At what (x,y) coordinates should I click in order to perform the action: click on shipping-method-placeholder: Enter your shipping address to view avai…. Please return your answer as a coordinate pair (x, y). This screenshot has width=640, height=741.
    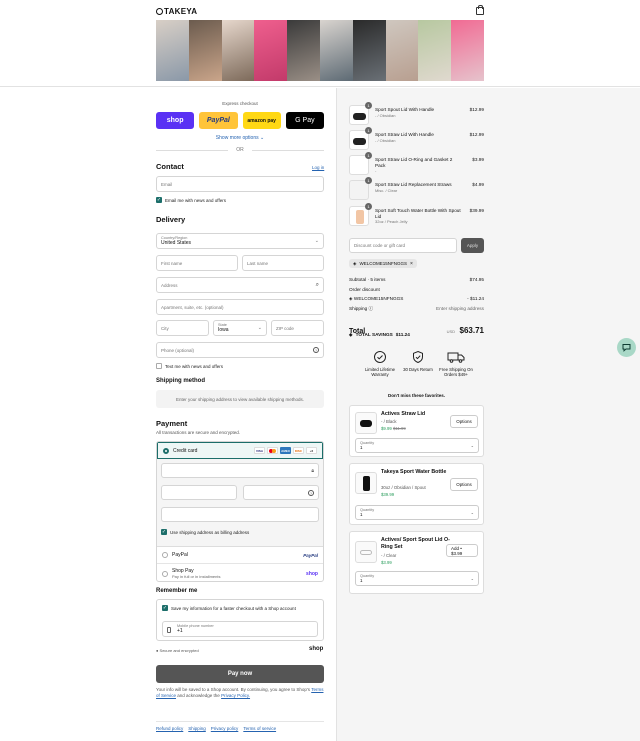
    Looking at the image, I should click on (240, 399).